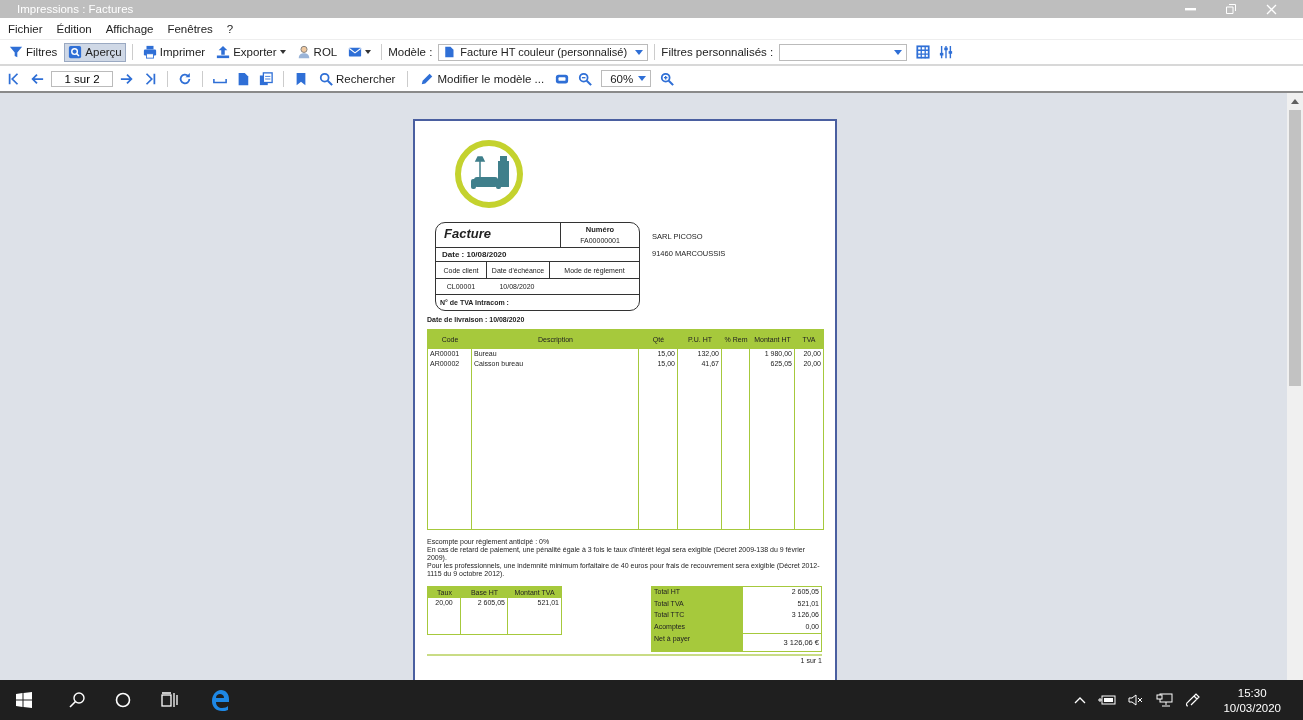 This screenshot has width=1303, height=720. Describe the element at coordinates (1295, 101) in the screenshot. I see `scroll-up-icon` at that location.